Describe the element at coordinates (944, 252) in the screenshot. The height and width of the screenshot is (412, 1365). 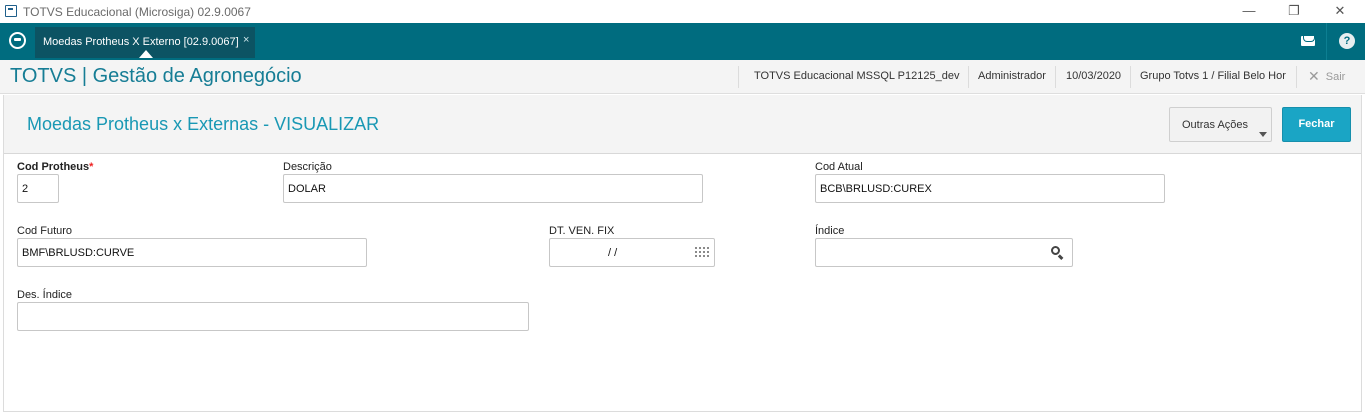
I see `indice-field` at that location.